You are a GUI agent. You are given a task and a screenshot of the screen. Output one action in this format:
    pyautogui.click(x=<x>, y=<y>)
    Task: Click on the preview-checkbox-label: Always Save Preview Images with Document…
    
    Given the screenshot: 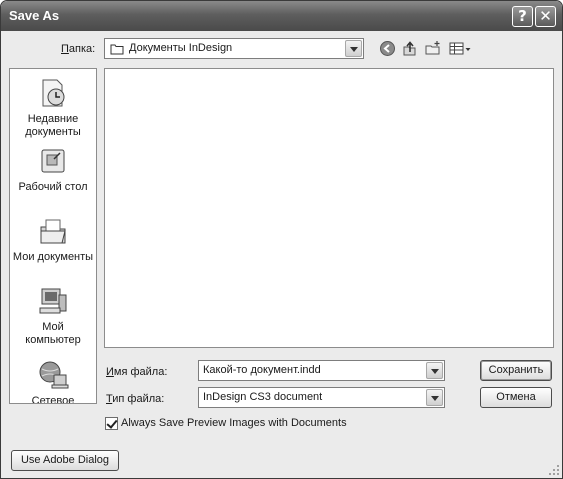 What is the action you would take?
    pyautogui.click(x=234, y=423)
    